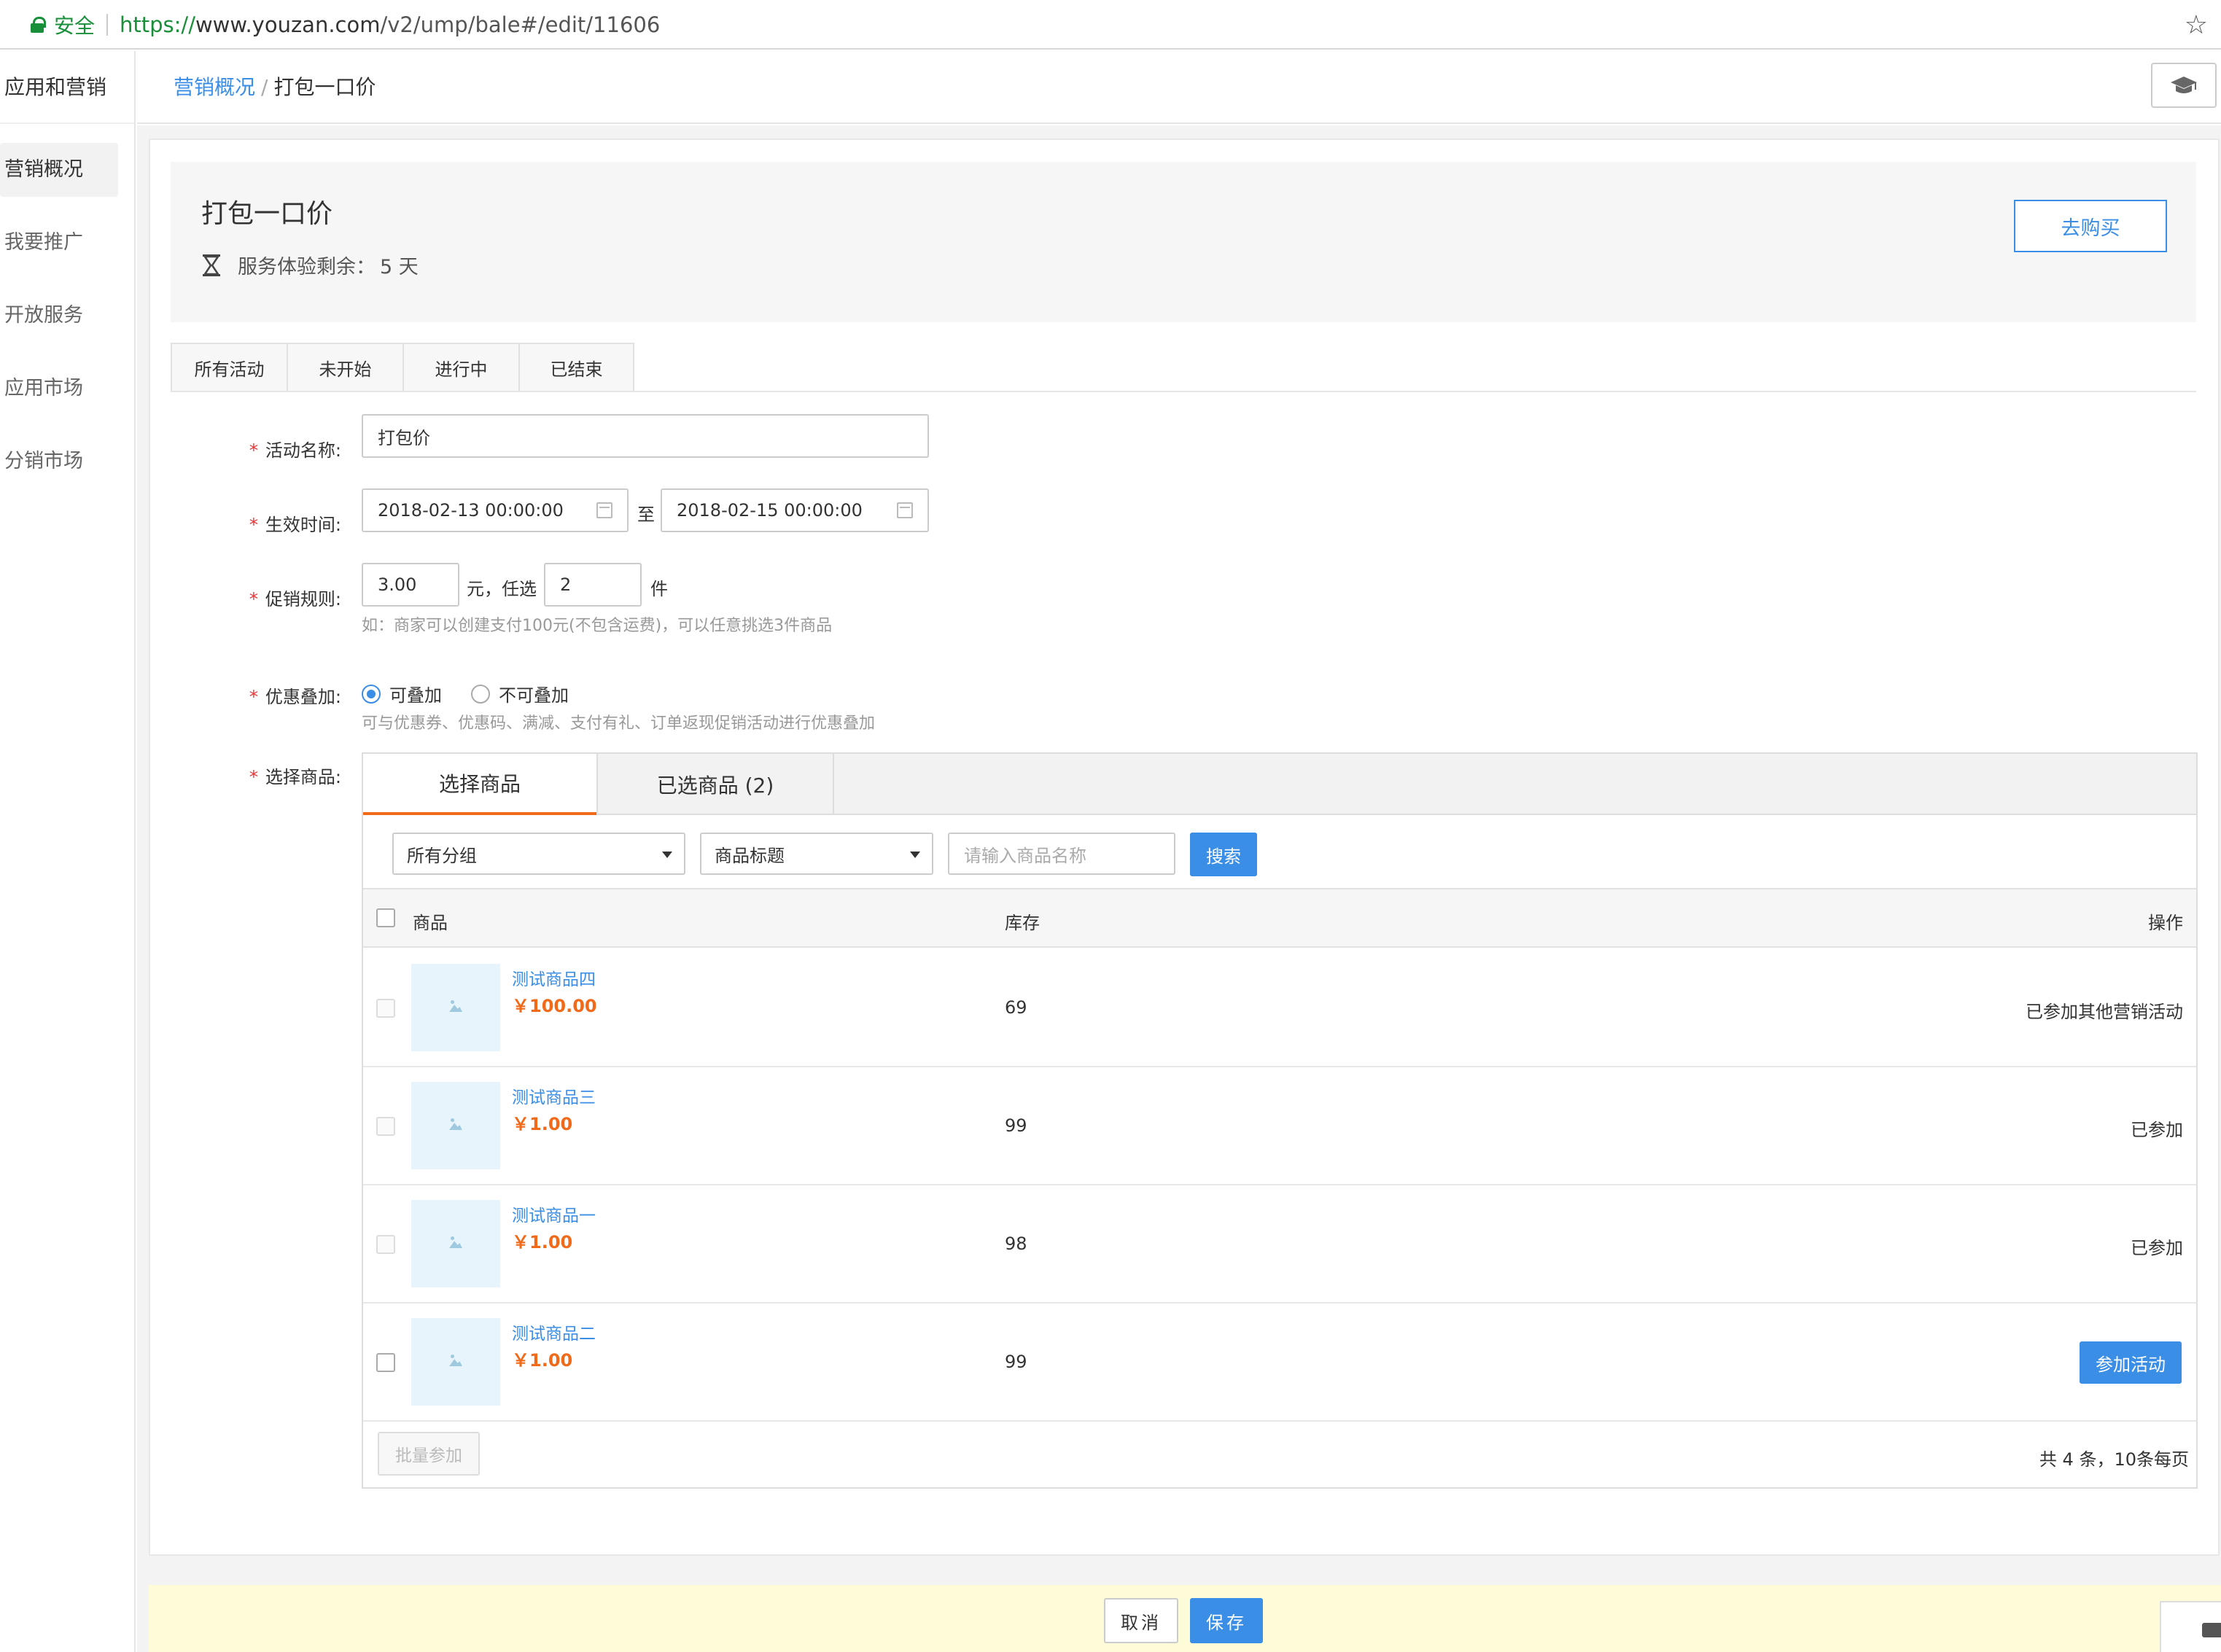 Image resolution: width=2221 pixels, height=1652 pixels. I want to click on item-count-value: 2, so click(566, 584).